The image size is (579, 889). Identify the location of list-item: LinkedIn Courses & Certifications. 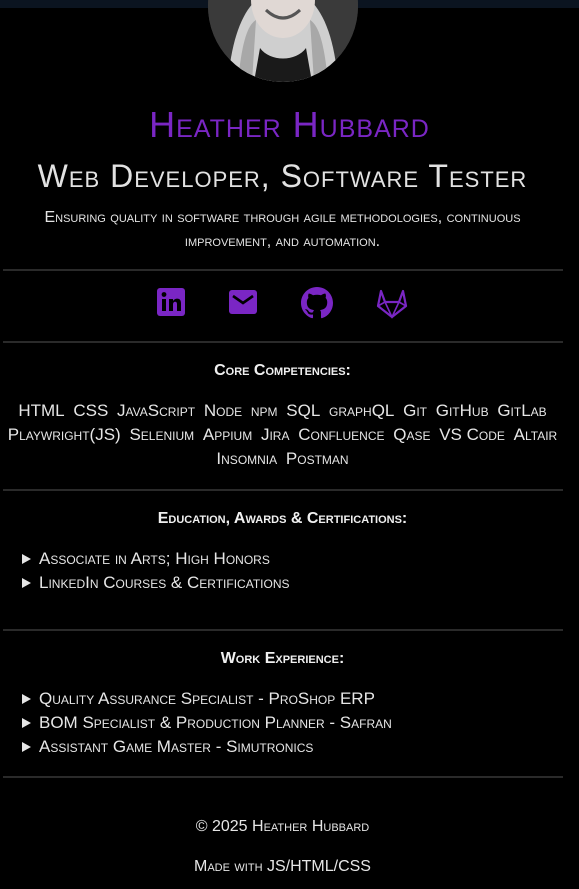
(156, 583).